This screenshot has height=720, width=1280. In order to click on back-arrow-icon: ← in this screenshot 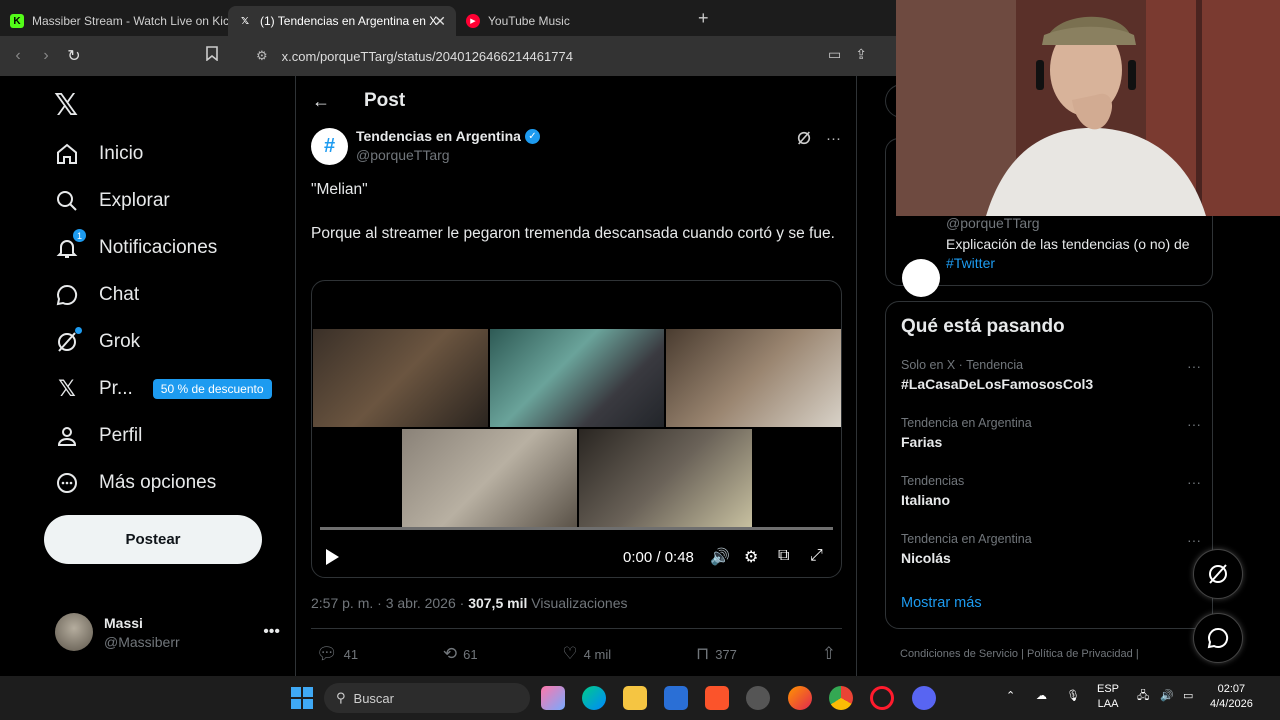, I will do `click(321, 101)`.